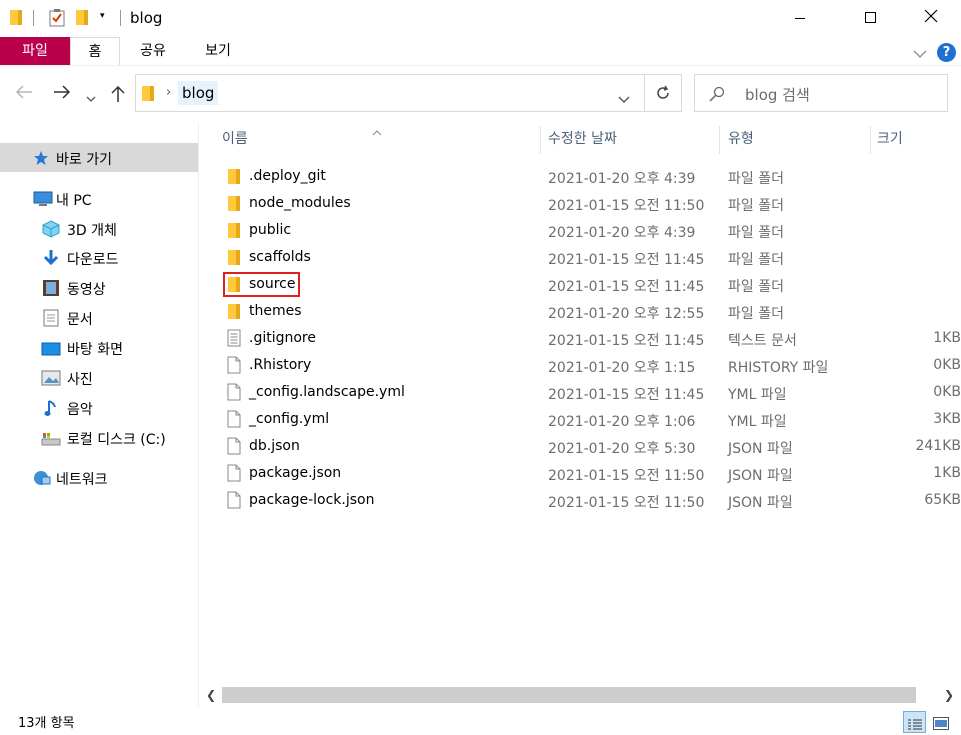 The image size is (961, 735). What do you see at coordinates (942, 500) in the screenshot?
I see `file-size: 65KB` at bounding box center [942, 500].